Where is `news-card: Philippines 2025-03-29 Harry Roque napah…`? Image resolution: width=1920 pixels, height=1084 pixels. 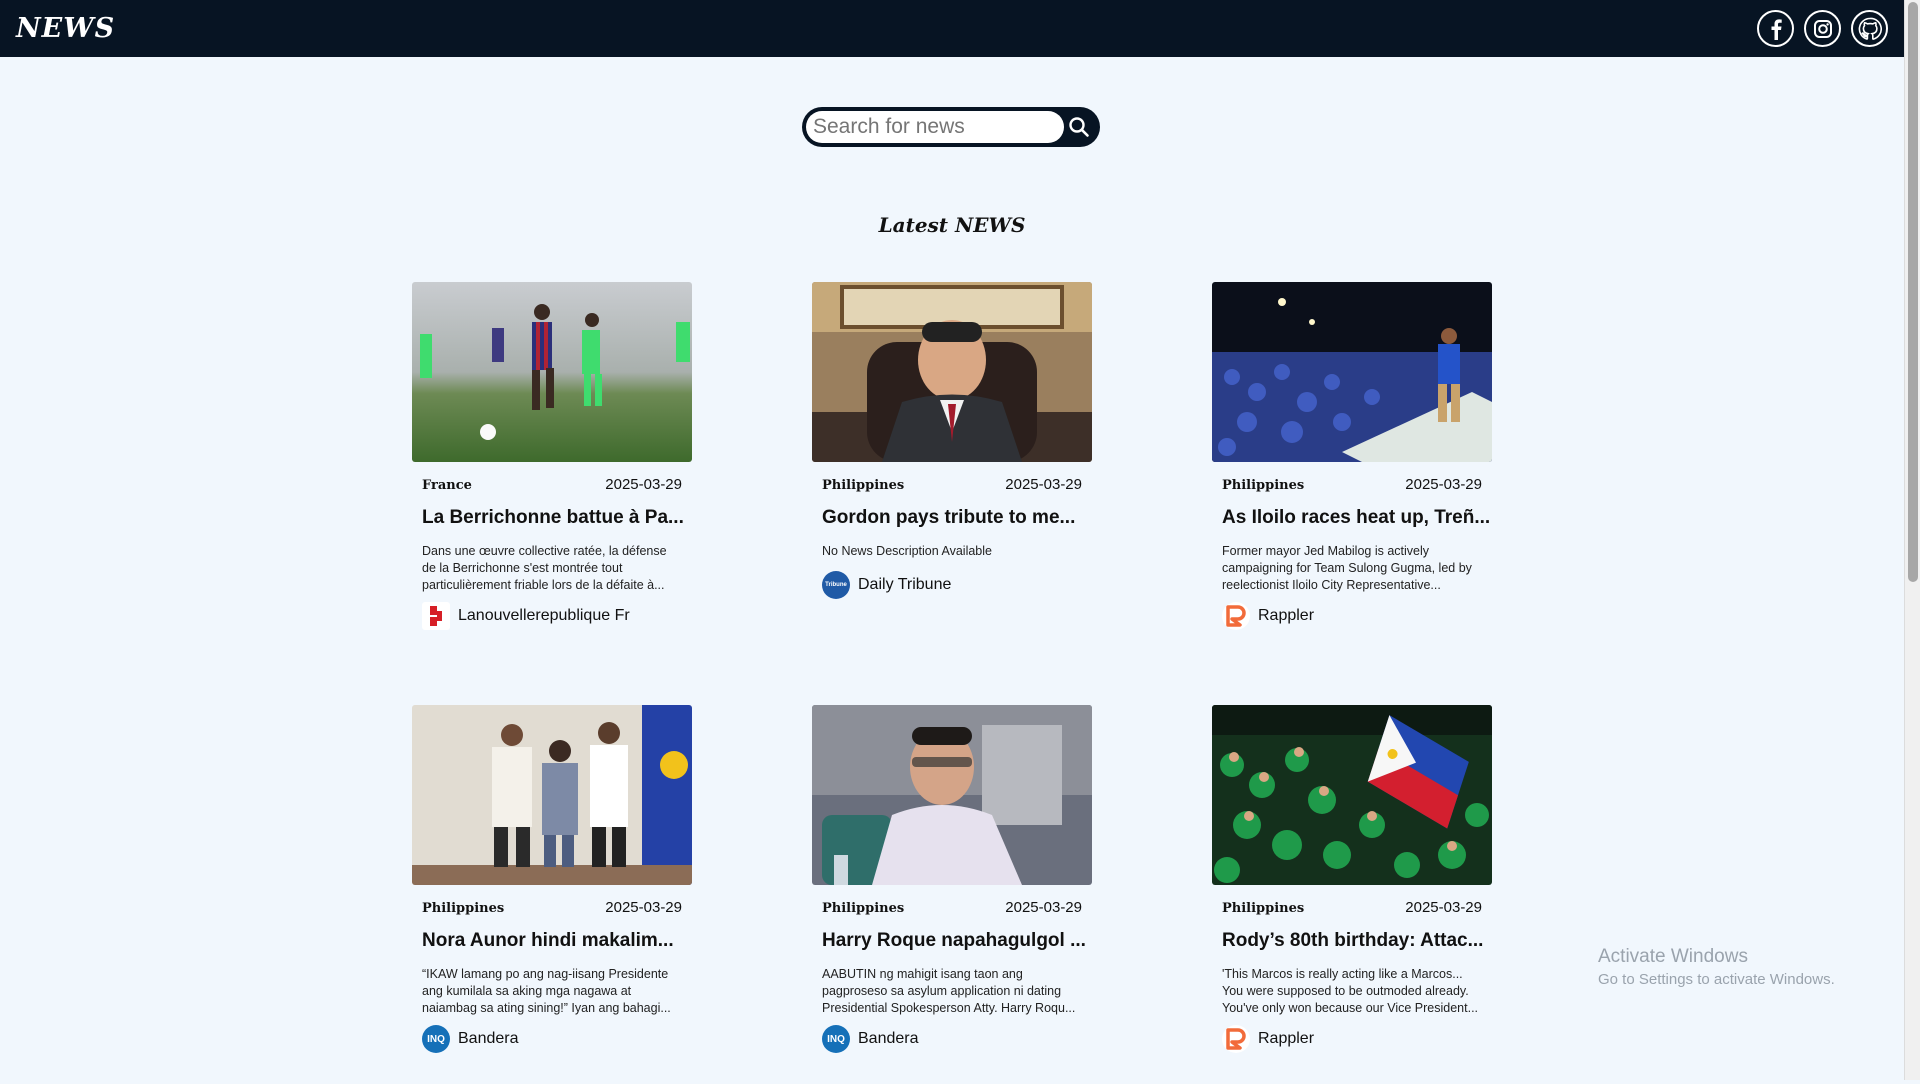 news-card: Philippines 2025-03-29 Harry Roque napah… is located at coordinates (952, 894).